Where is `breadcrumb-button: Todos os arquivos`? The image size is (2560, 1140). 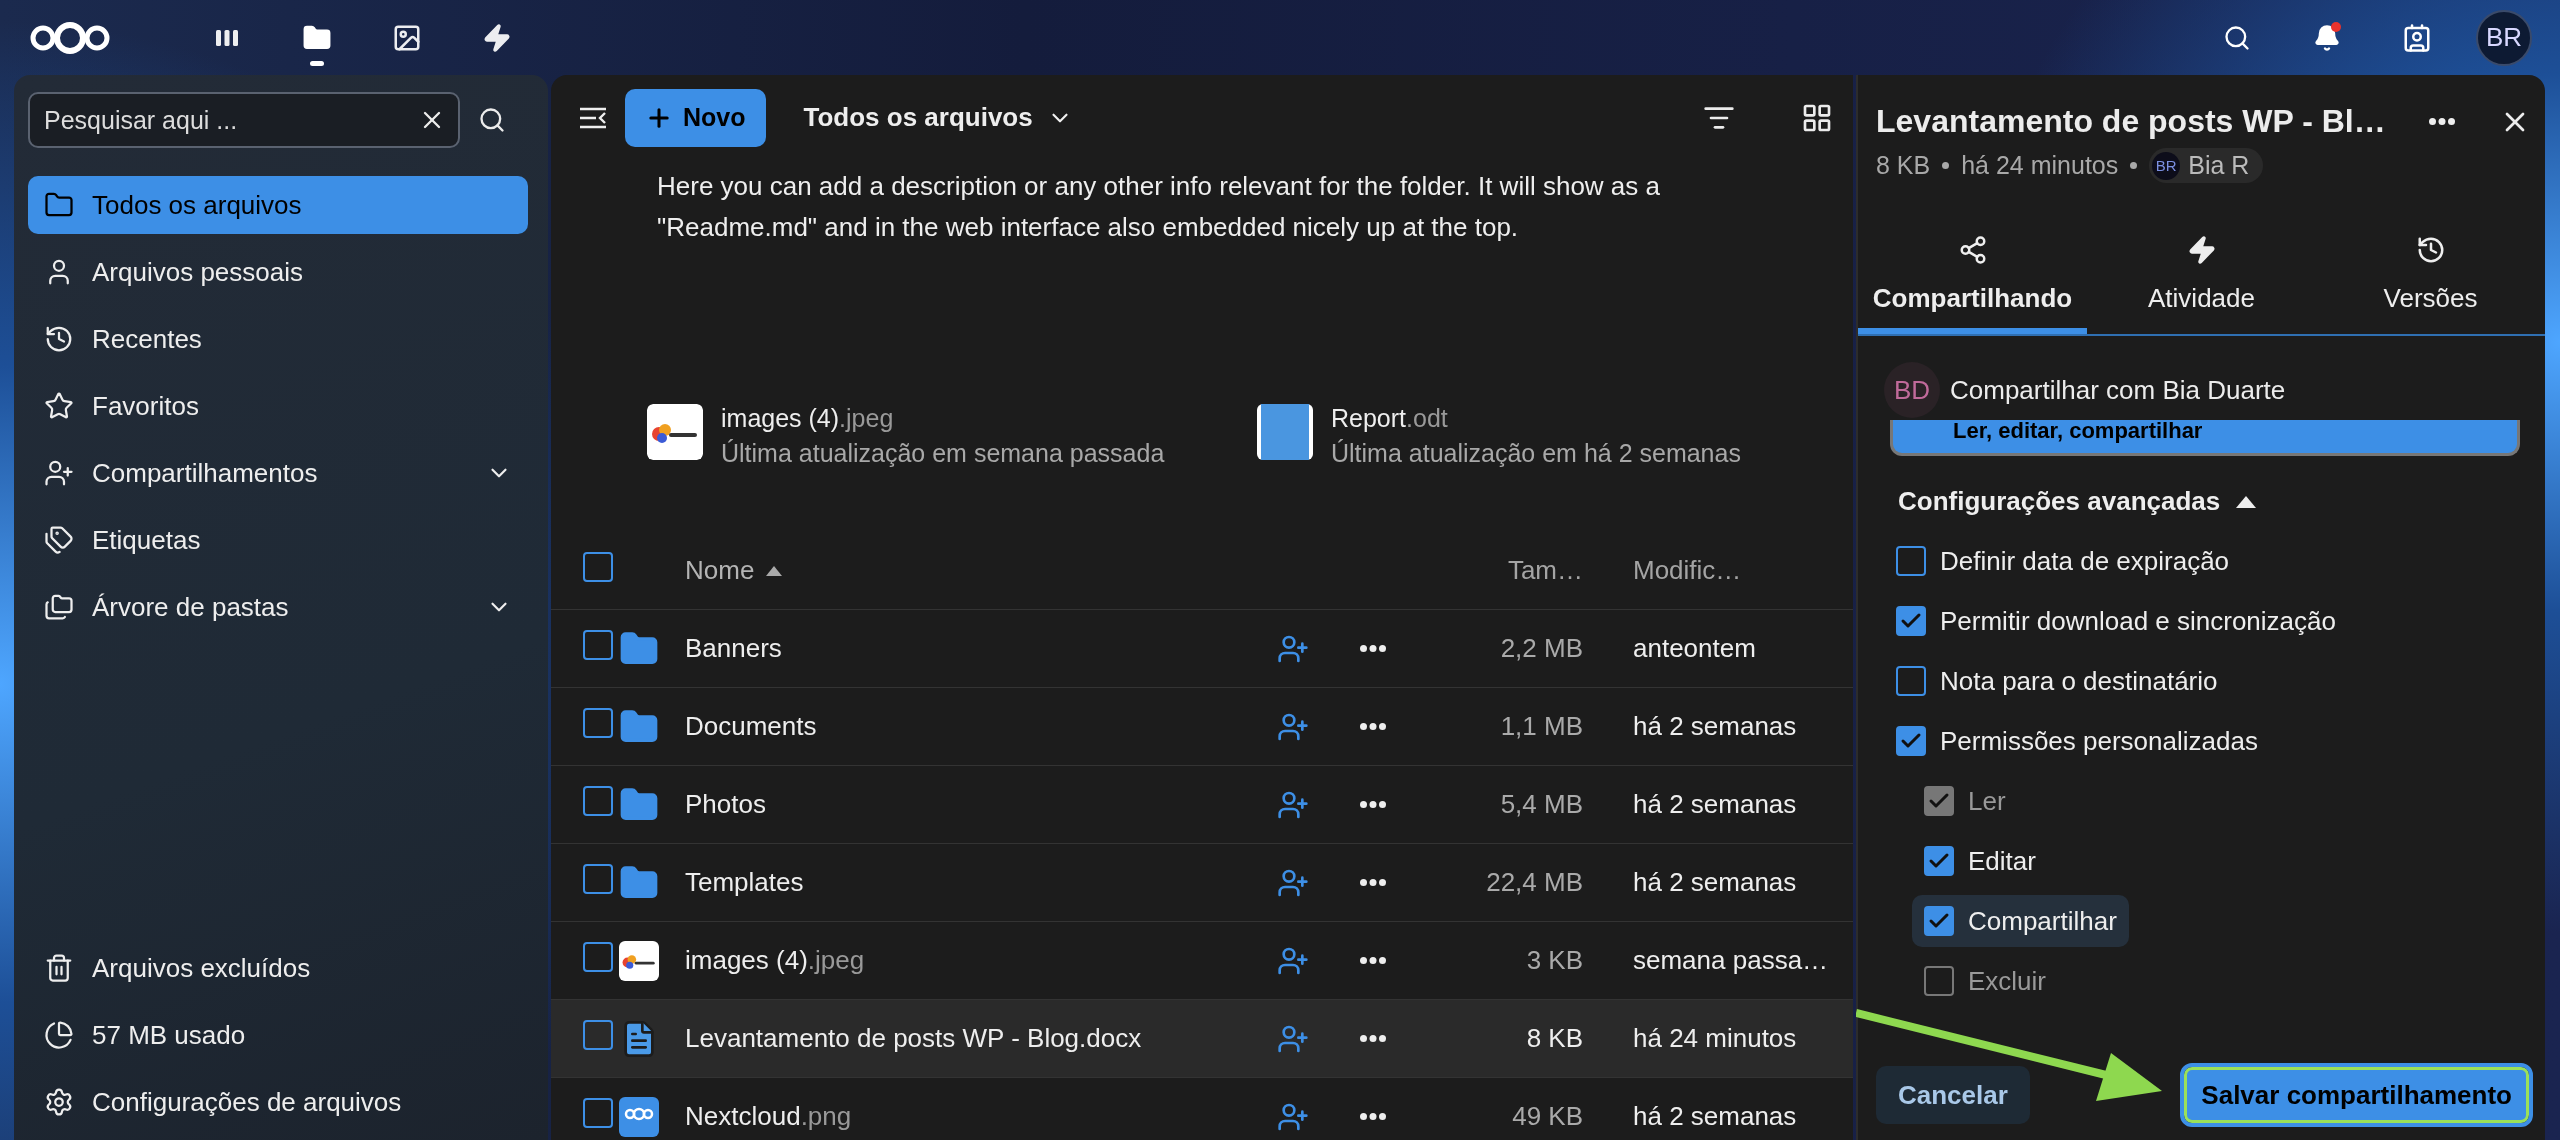
breadcrumb-button: Todos os arquivos is located at coordinates (938, 117).